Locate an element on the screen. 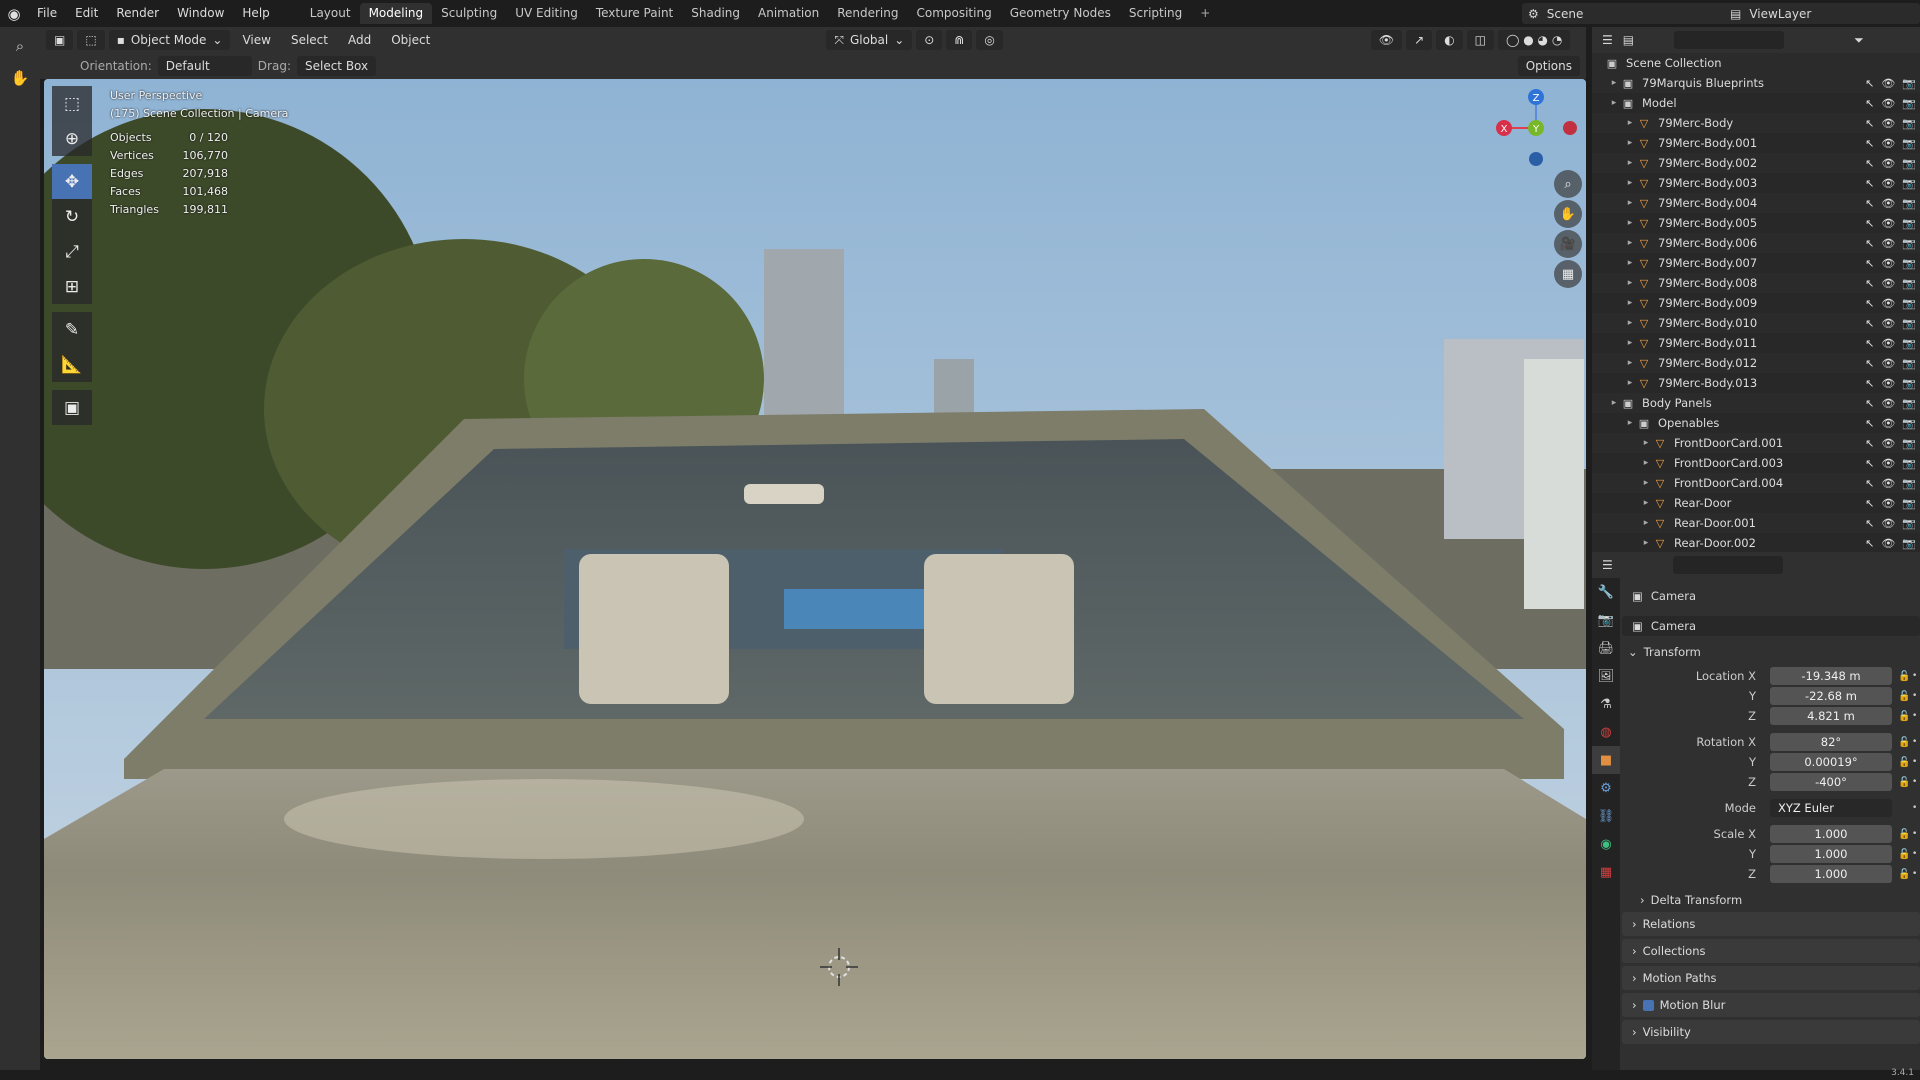 Image resolution: width=1920 pixels, height=1080 pixels. tree-row: ▸ ▽ FrontDoorCard.001 ↖ 👁 📷 is located at coordinates (1756, 443).